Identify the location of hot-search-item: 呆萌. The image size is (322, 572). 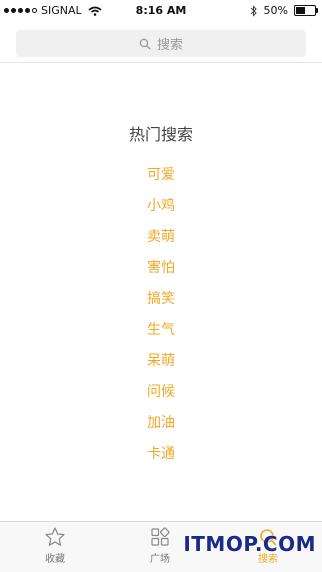
(161, 361).